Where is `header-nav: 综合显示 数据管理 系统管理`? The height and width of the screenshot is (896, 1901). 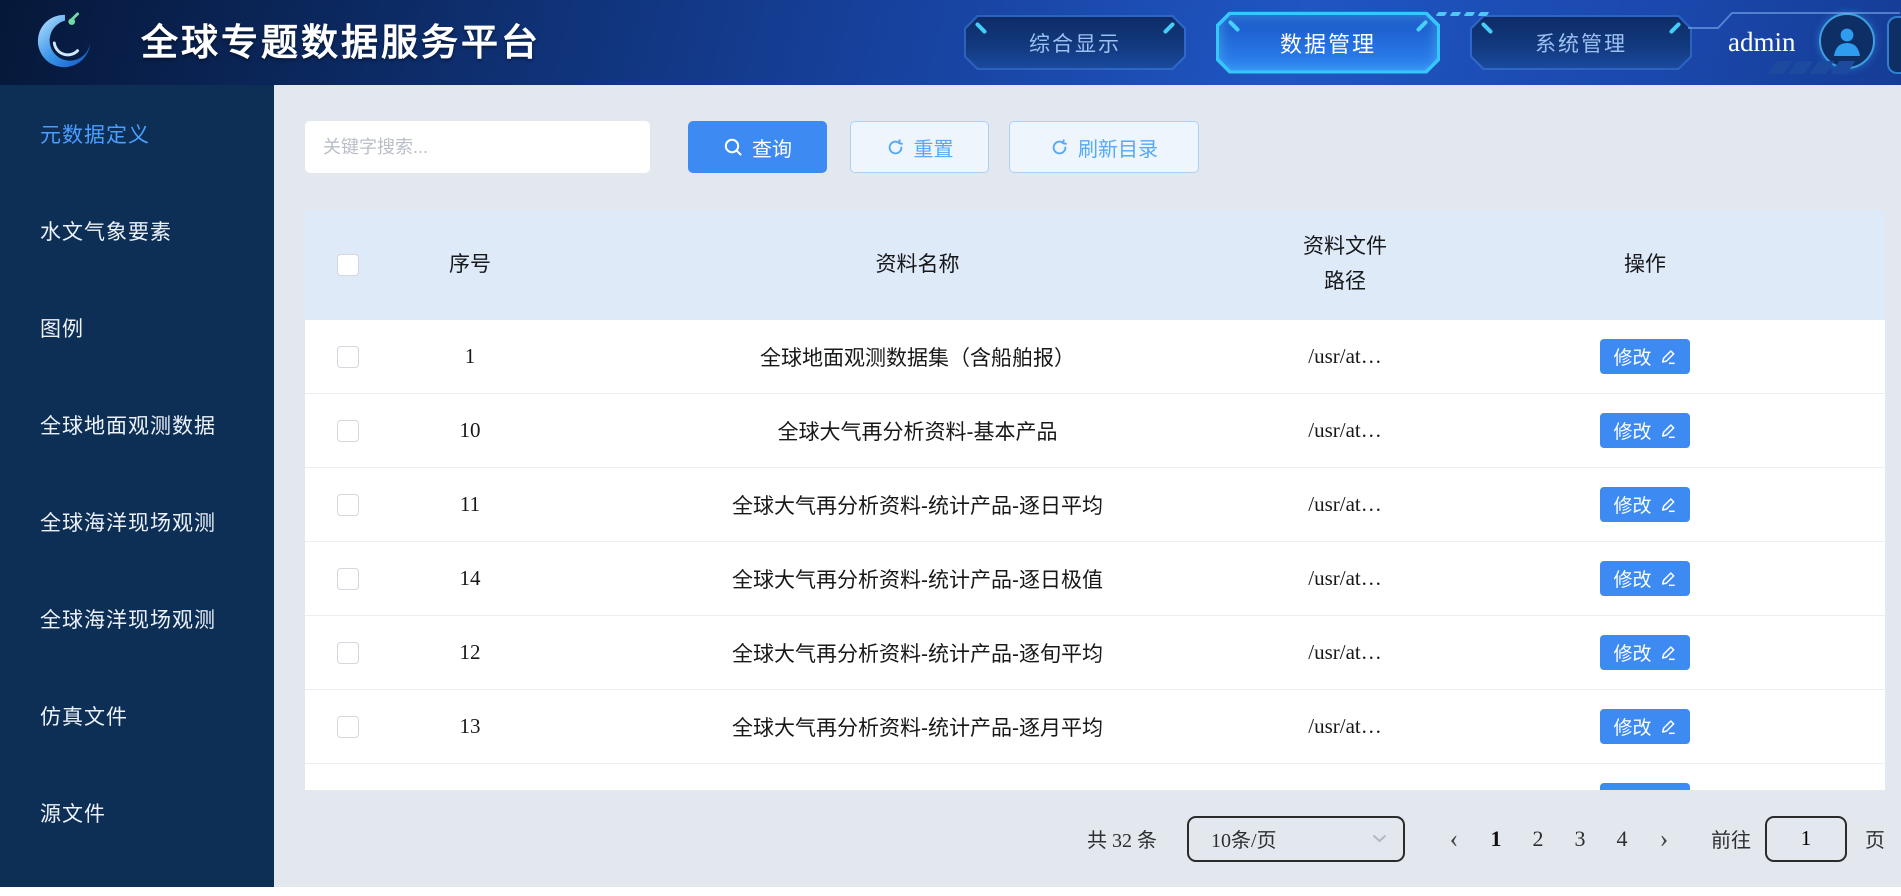
header-nav: 综合显示 数据管理 系统管理 is located at coordinates (1328, 42).